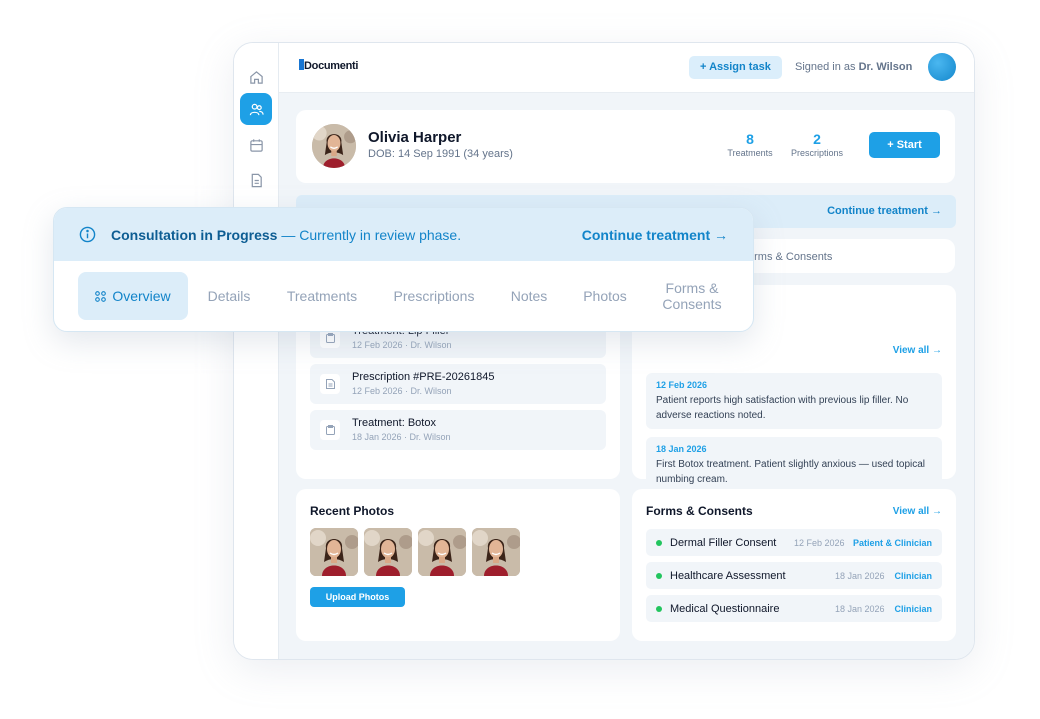  I want to click on notes-view-all-link: View all →, so click(917, 350).